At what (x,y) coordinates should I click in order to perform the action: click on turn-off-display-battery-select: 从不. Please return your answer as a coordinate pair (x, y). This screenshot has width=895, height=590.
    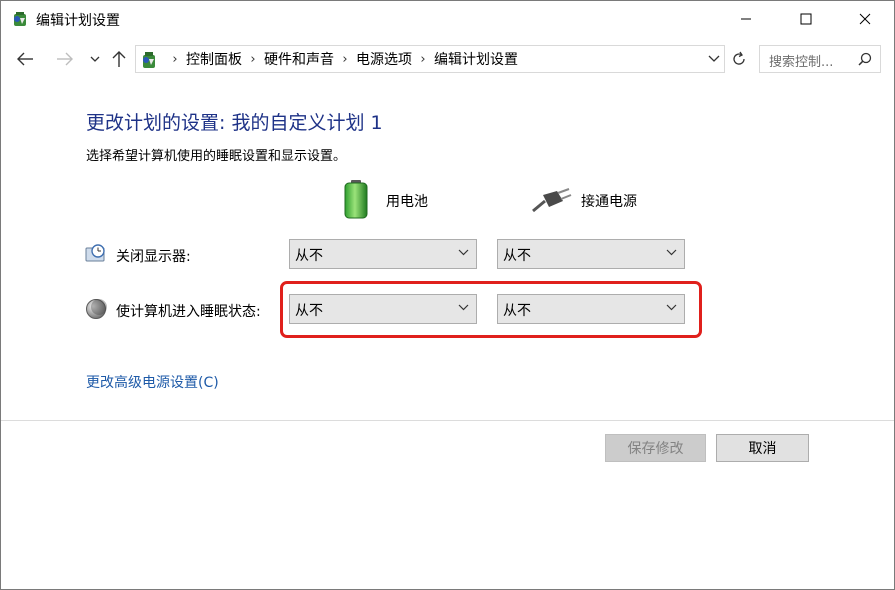
    Looking at the image, I should click on (383, 254).